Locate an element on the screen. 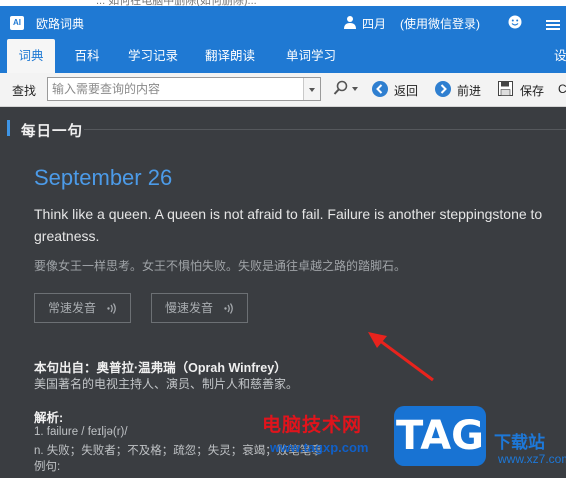 This screenshot has width=566, height=478. tab-word-study: 单词学习 is located at coordinates (311, 56).